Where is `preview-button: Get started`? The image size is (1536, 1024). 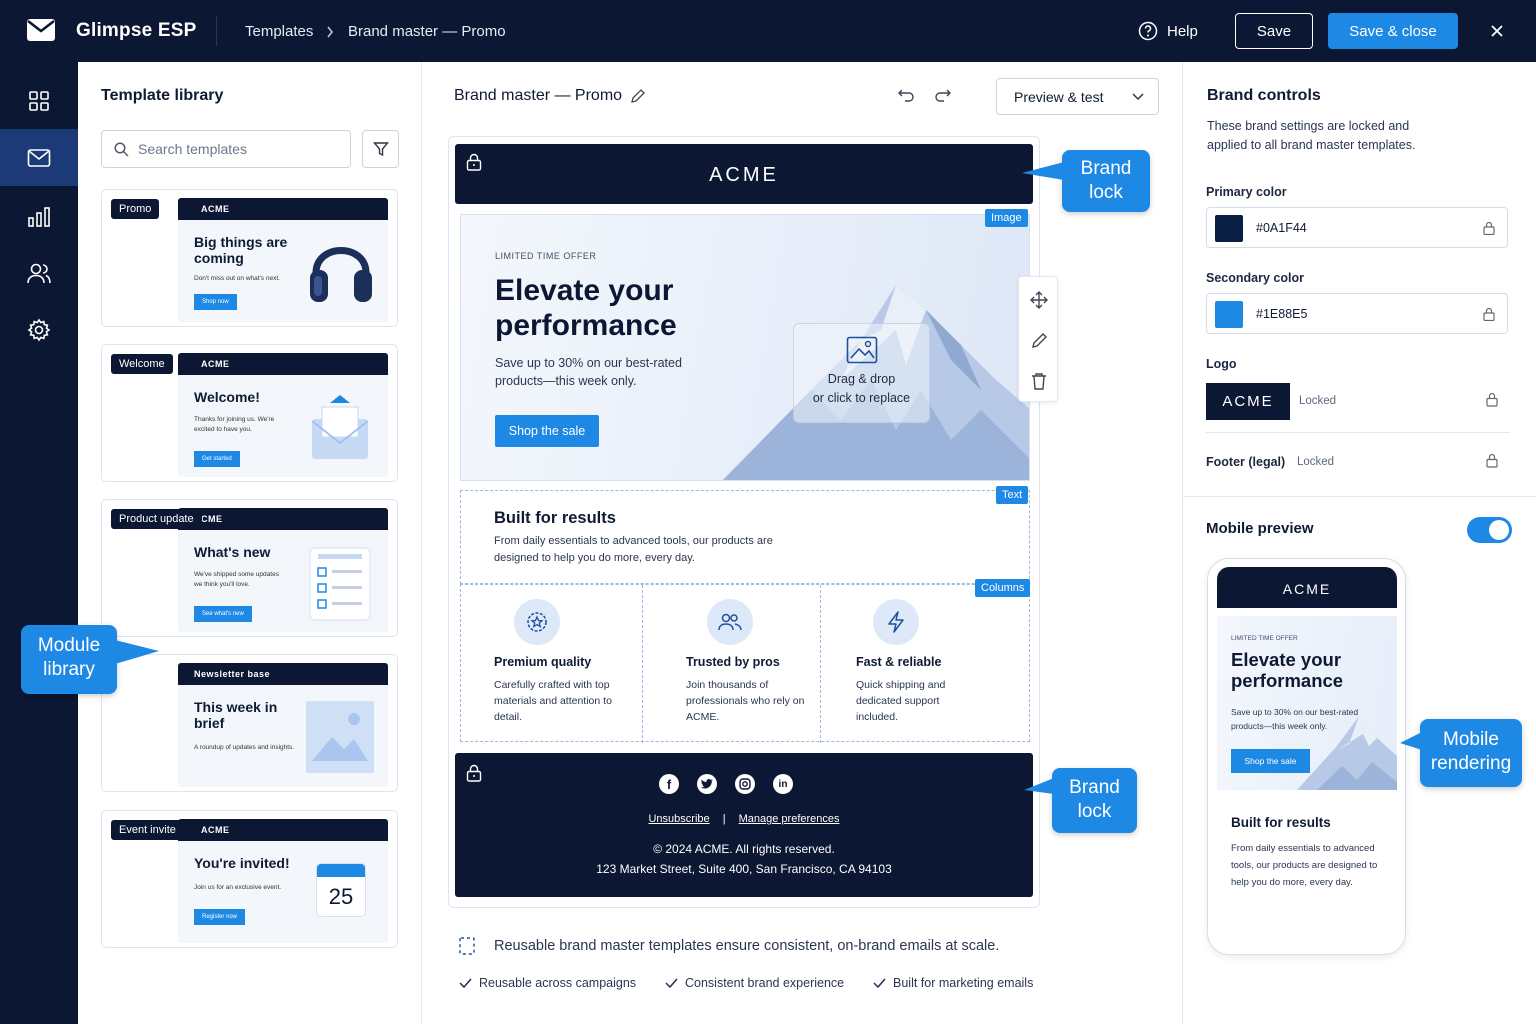
preview-button: Get started is located at coordinates (217, 459).